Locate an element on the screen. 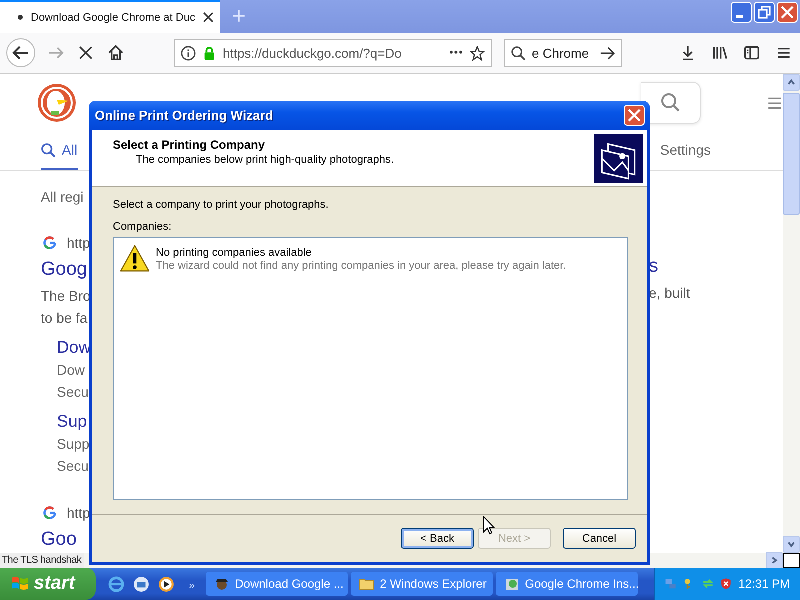 The width and height of the screenshot is (800, 600). page-actions-button: ••• is located at coordinates (456, 53).